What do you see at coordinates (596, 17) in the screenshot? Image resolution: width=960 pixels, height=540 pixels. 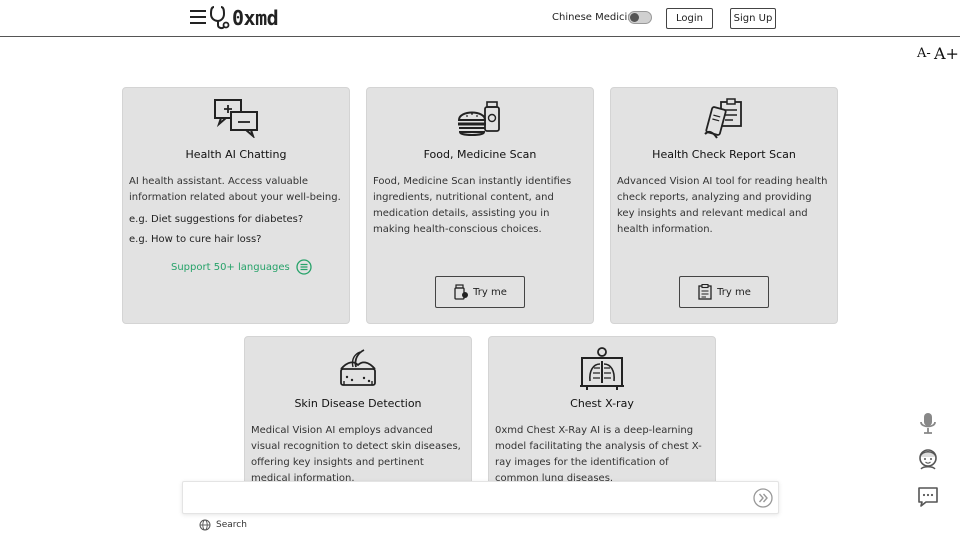 I see `chinese-medicine-label: Chinese Medicine` at bounding box center [596, 17].